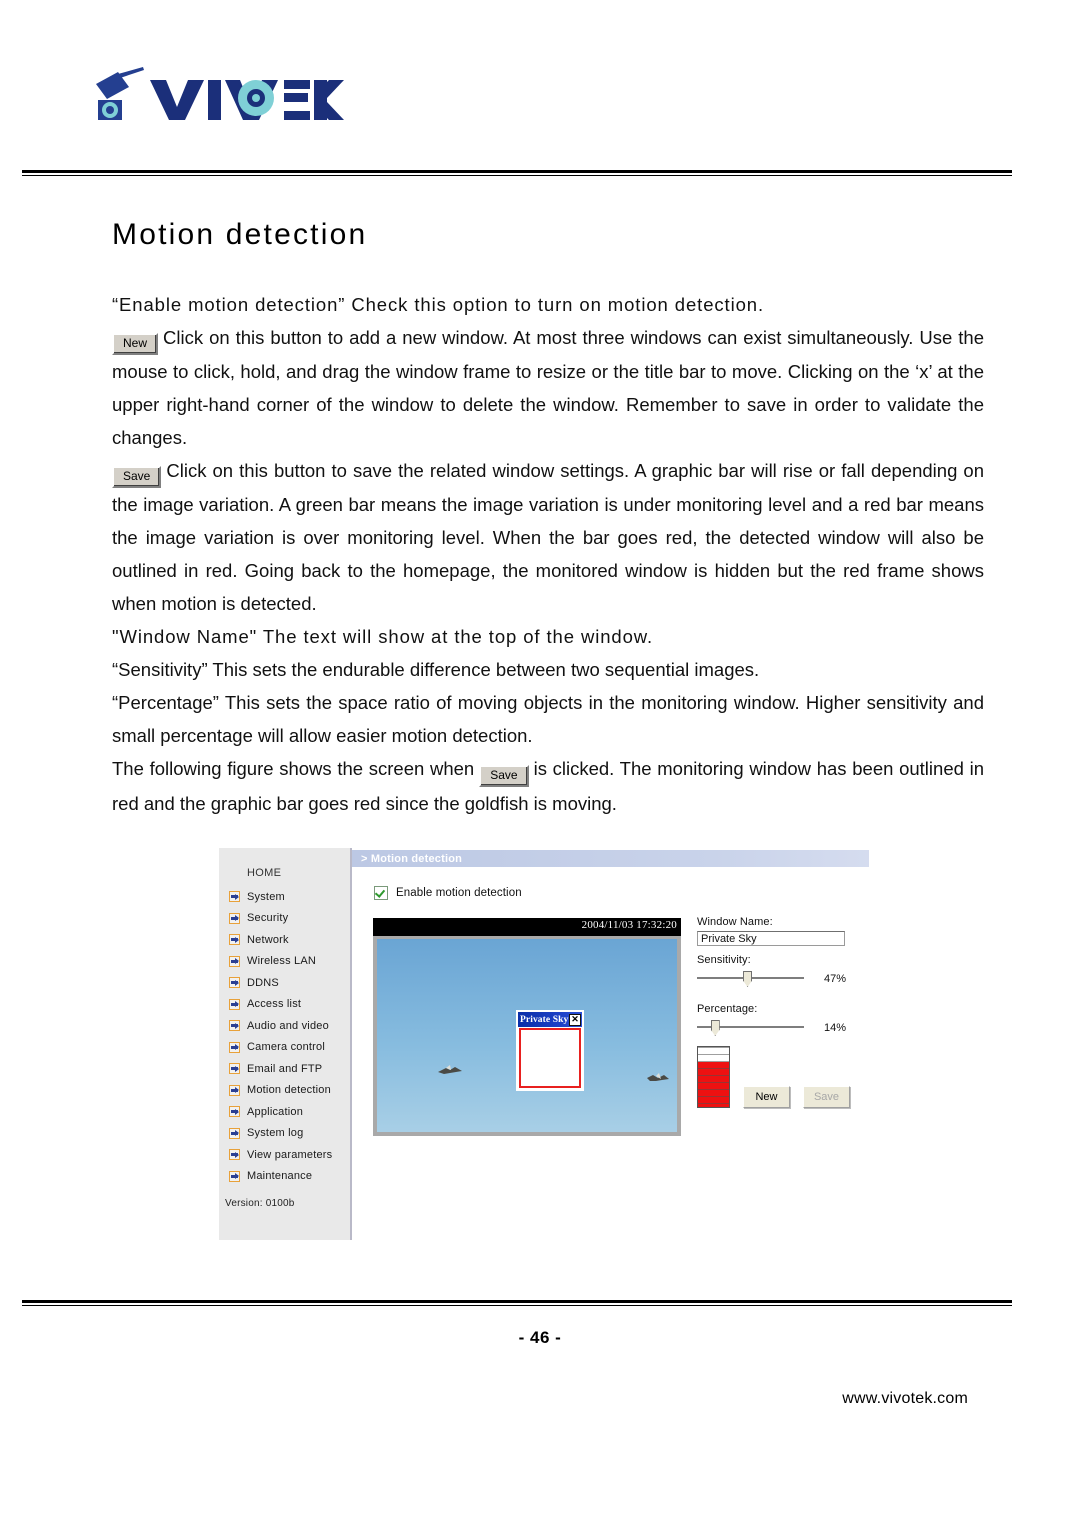  Describe the element at coordinates (835, 1028) in the screenshot. I see `percentage-value: 14%` at that location.